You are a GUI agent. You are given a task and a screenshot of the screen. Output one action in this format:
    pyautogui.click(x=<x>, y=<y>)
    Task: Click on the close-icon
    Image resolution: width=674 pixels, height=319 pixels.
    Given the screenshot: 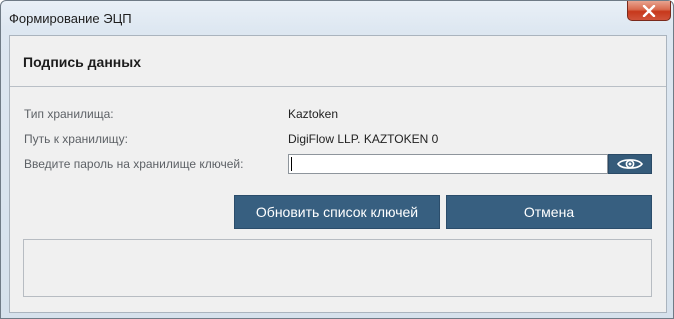 What is the action you would take?
    pyautogui.click(x=649, y=10)
    